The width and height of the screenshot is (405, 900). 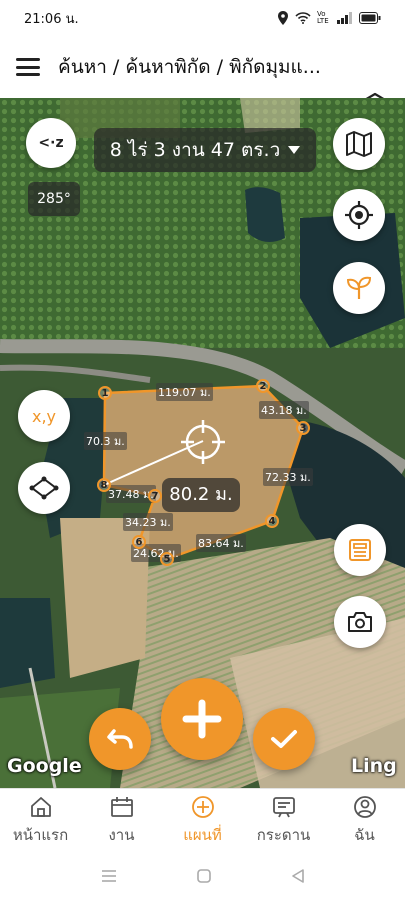 I want to click on vertex-marker: 4, so click(x=272, y=521).